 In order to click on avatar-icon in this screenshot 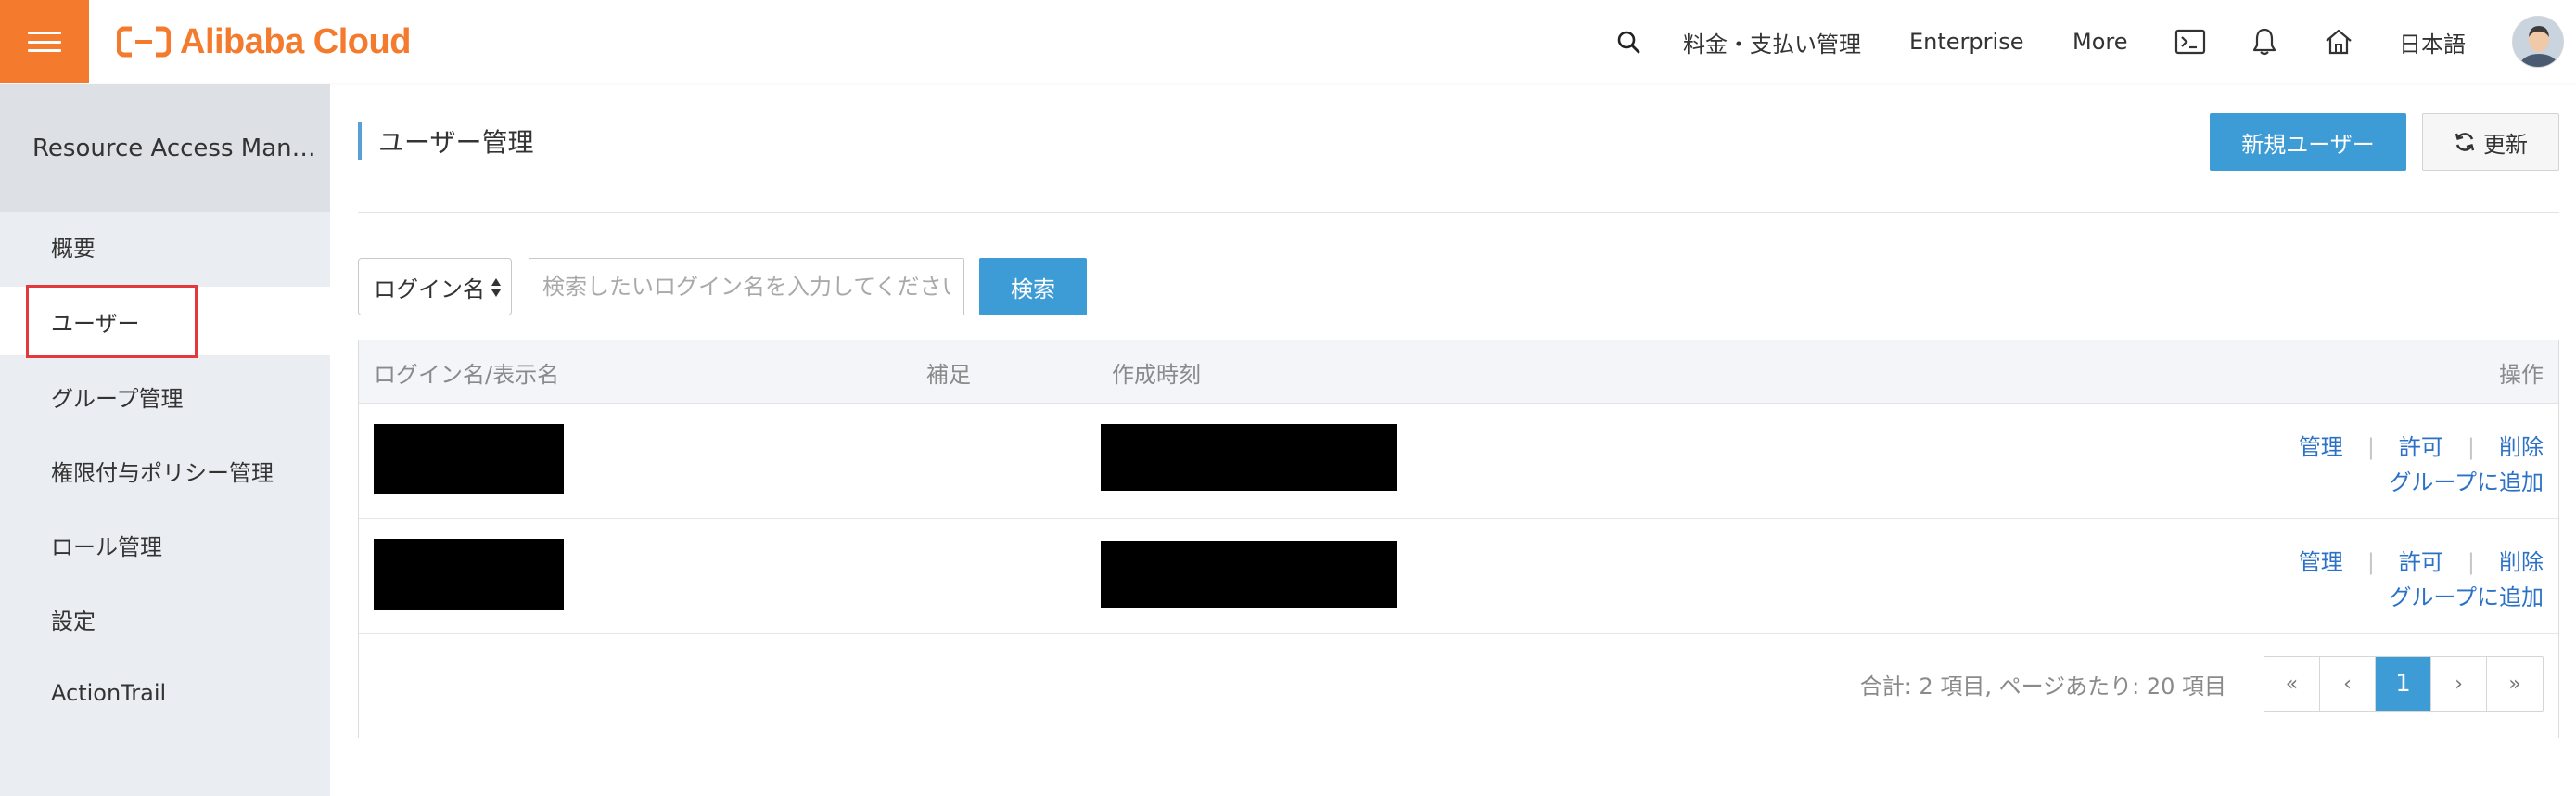, I will do `click(2538, 42)`.